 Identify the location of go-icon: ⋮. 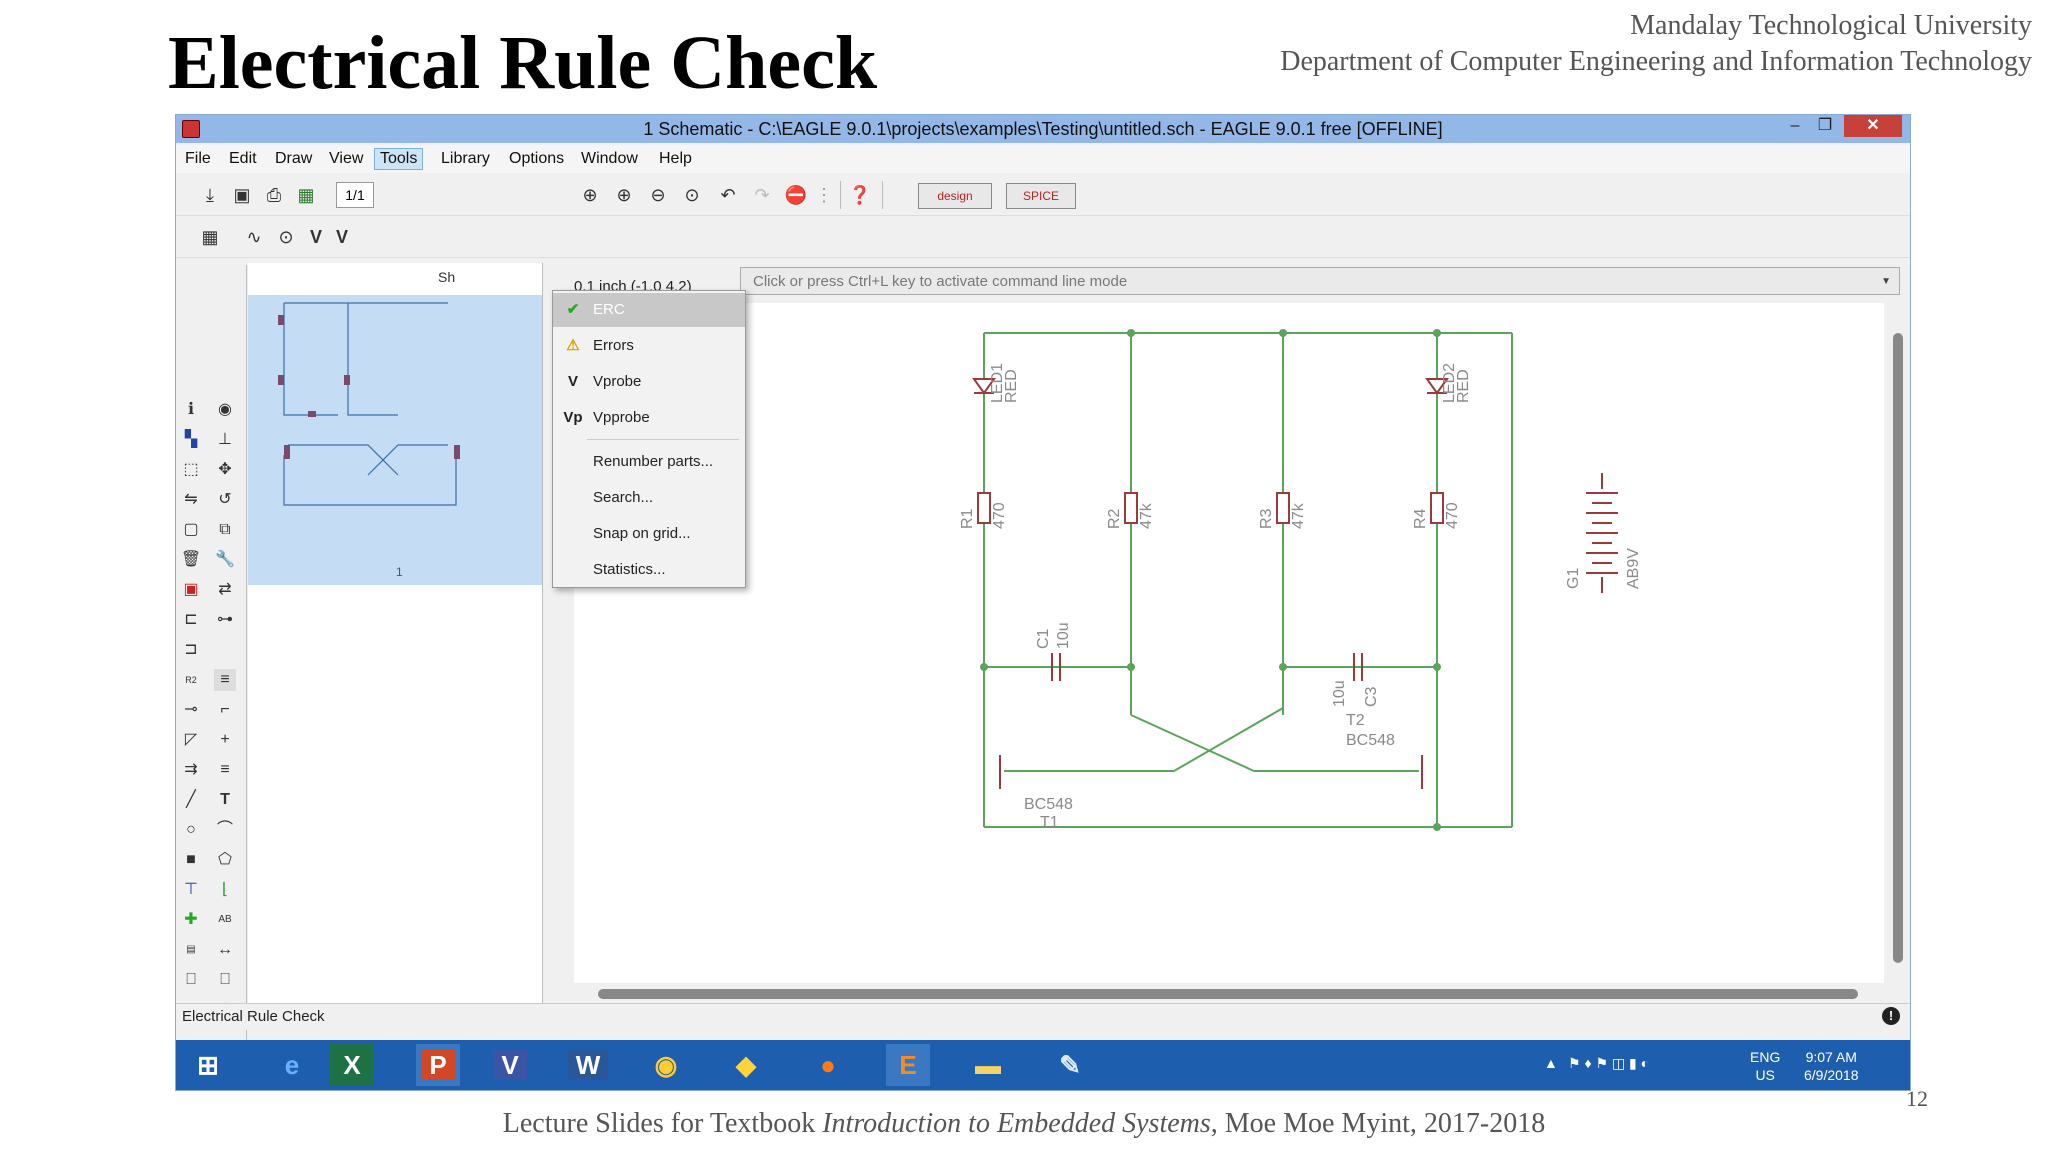
(824, 195).